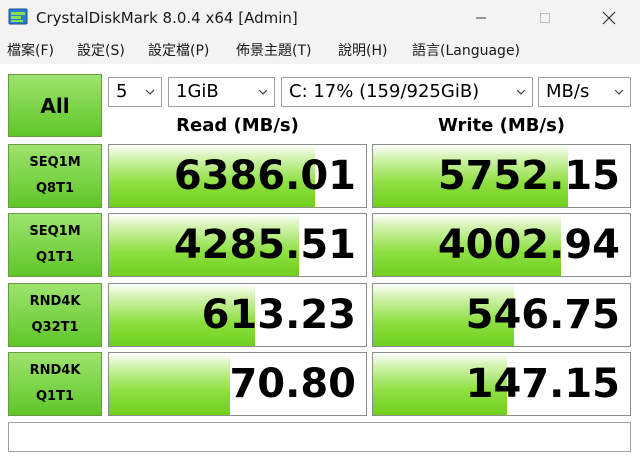 Image resolution: width=640 pixels, height=460 pixels. I want to click on minimize-button, so click(481, 18).